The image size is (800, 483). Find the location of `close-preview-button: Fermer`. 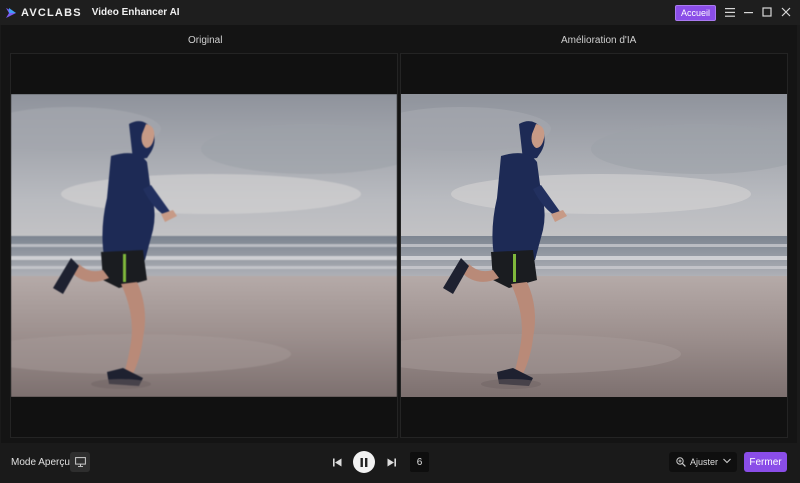

close-preview-button: Fermer is located at coordinates (765, 462).